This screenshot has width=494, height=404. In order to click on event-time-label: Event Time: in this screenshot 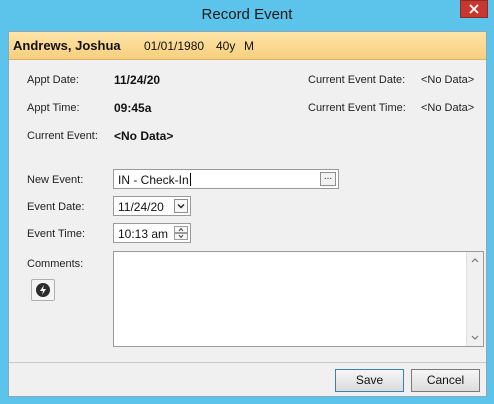, I will do `click(56, 234)`.